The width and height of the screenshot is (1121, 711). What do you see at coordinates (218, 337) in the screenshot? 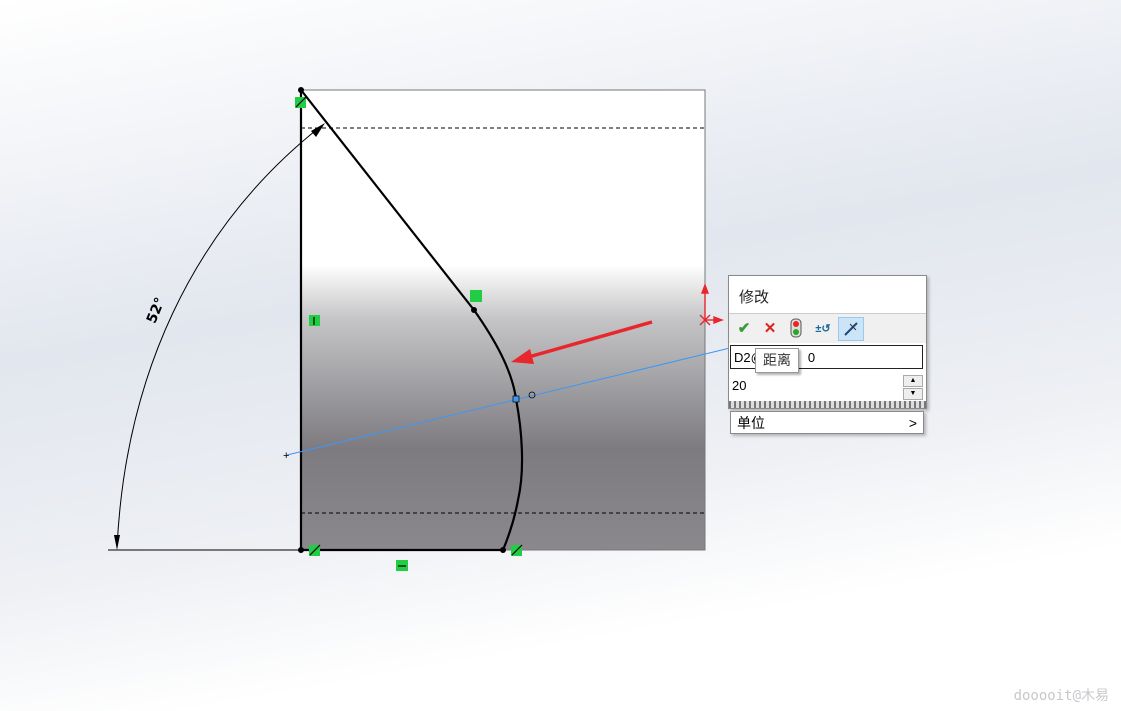
I see `angle-dimension-arc` at bounding box center [218, 337].